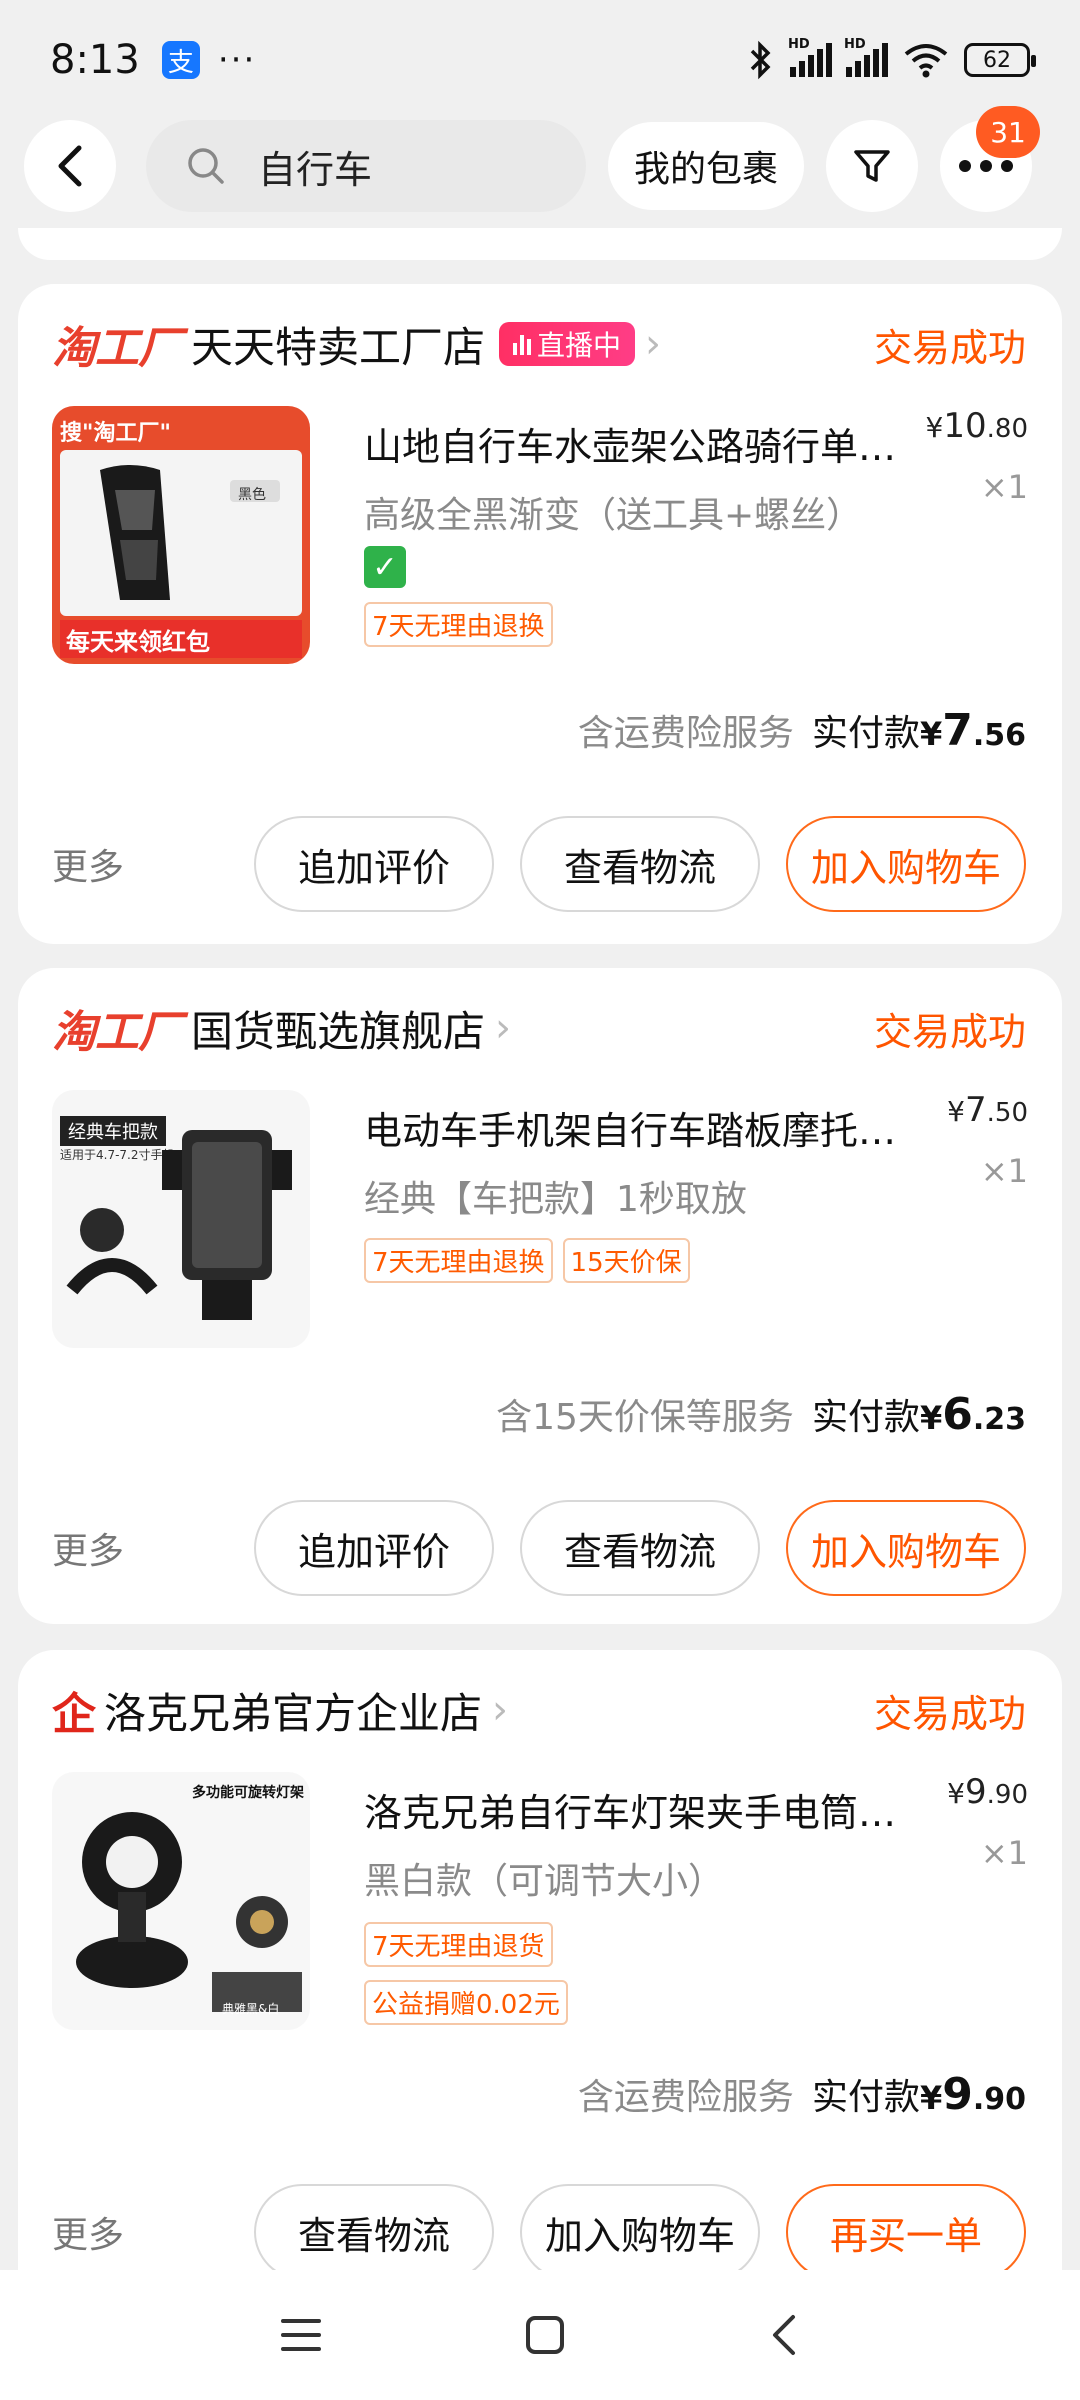 This screenshot has height=2400, width=1080. Describe the element at coordinates (338, 344) in the screenshot. I see `shop-name: 天天特卖工厂店` at that location.